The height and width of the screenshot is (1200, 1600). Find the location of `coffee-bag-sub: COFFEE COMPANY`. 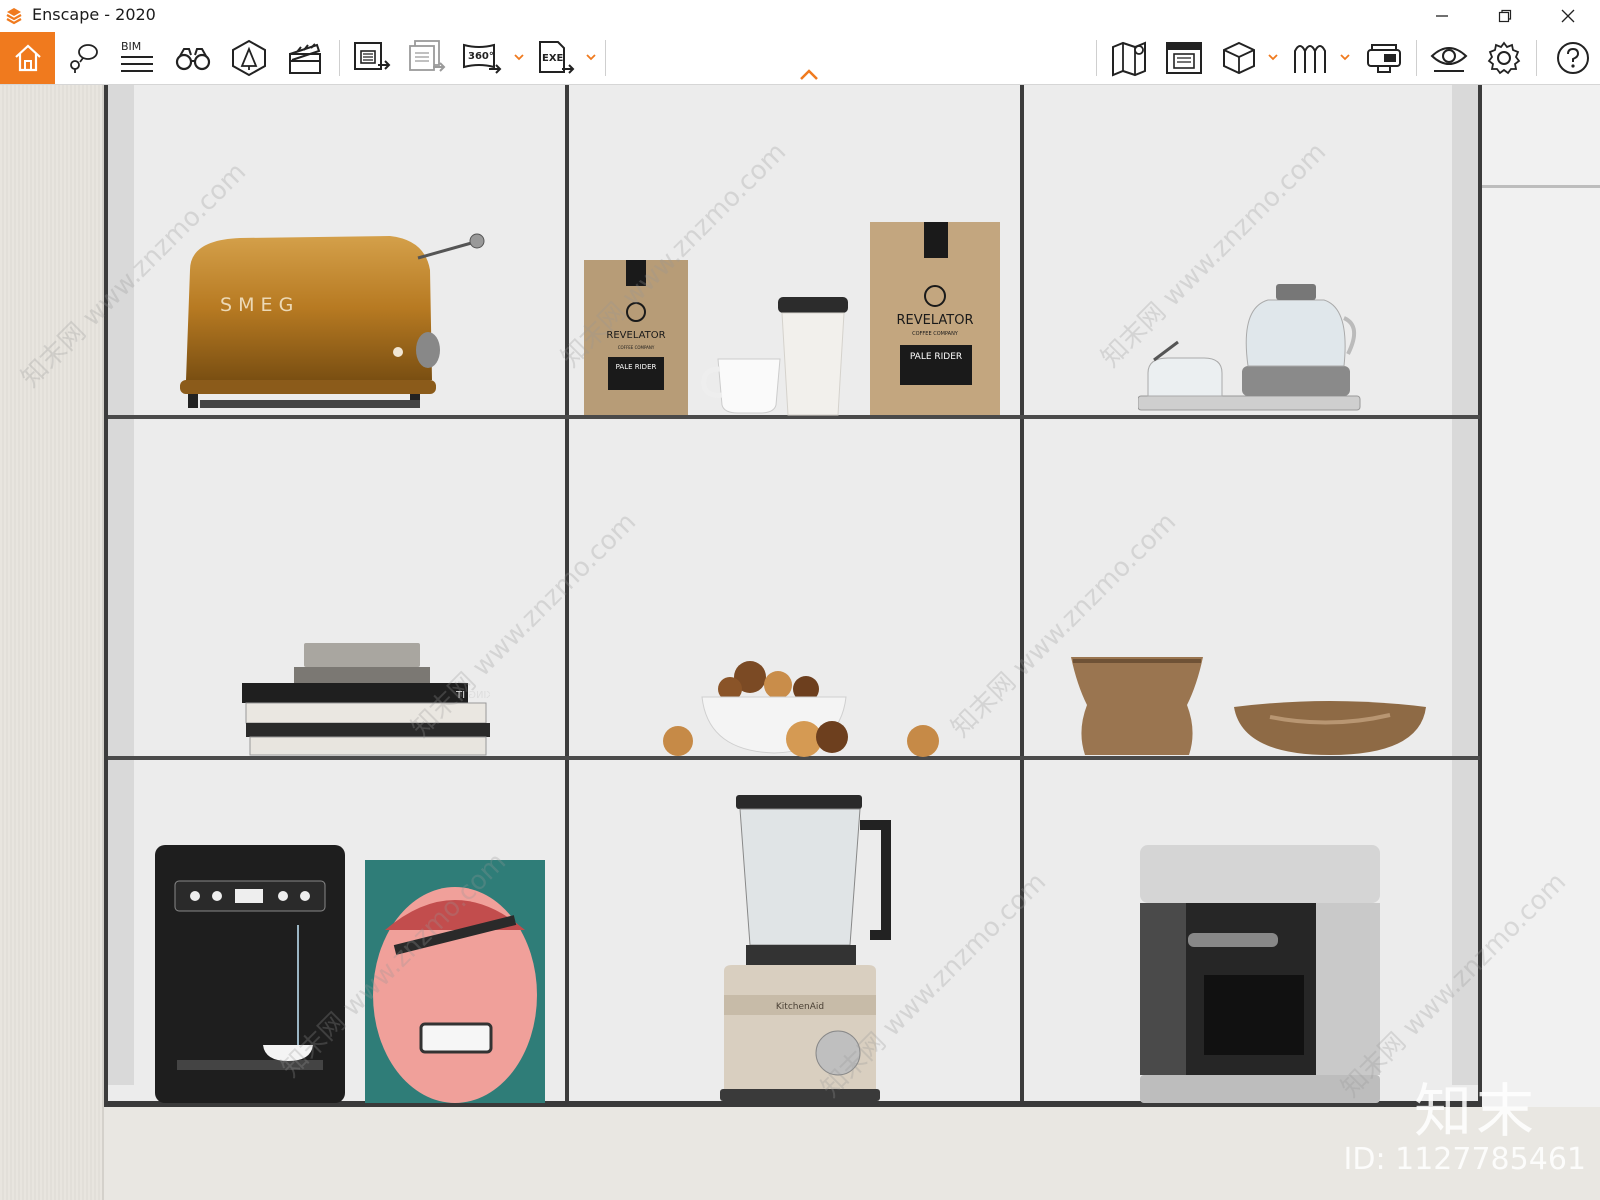

coffee-bag-sub: COFFEE COMPANY is located at coordinates (636, 347).